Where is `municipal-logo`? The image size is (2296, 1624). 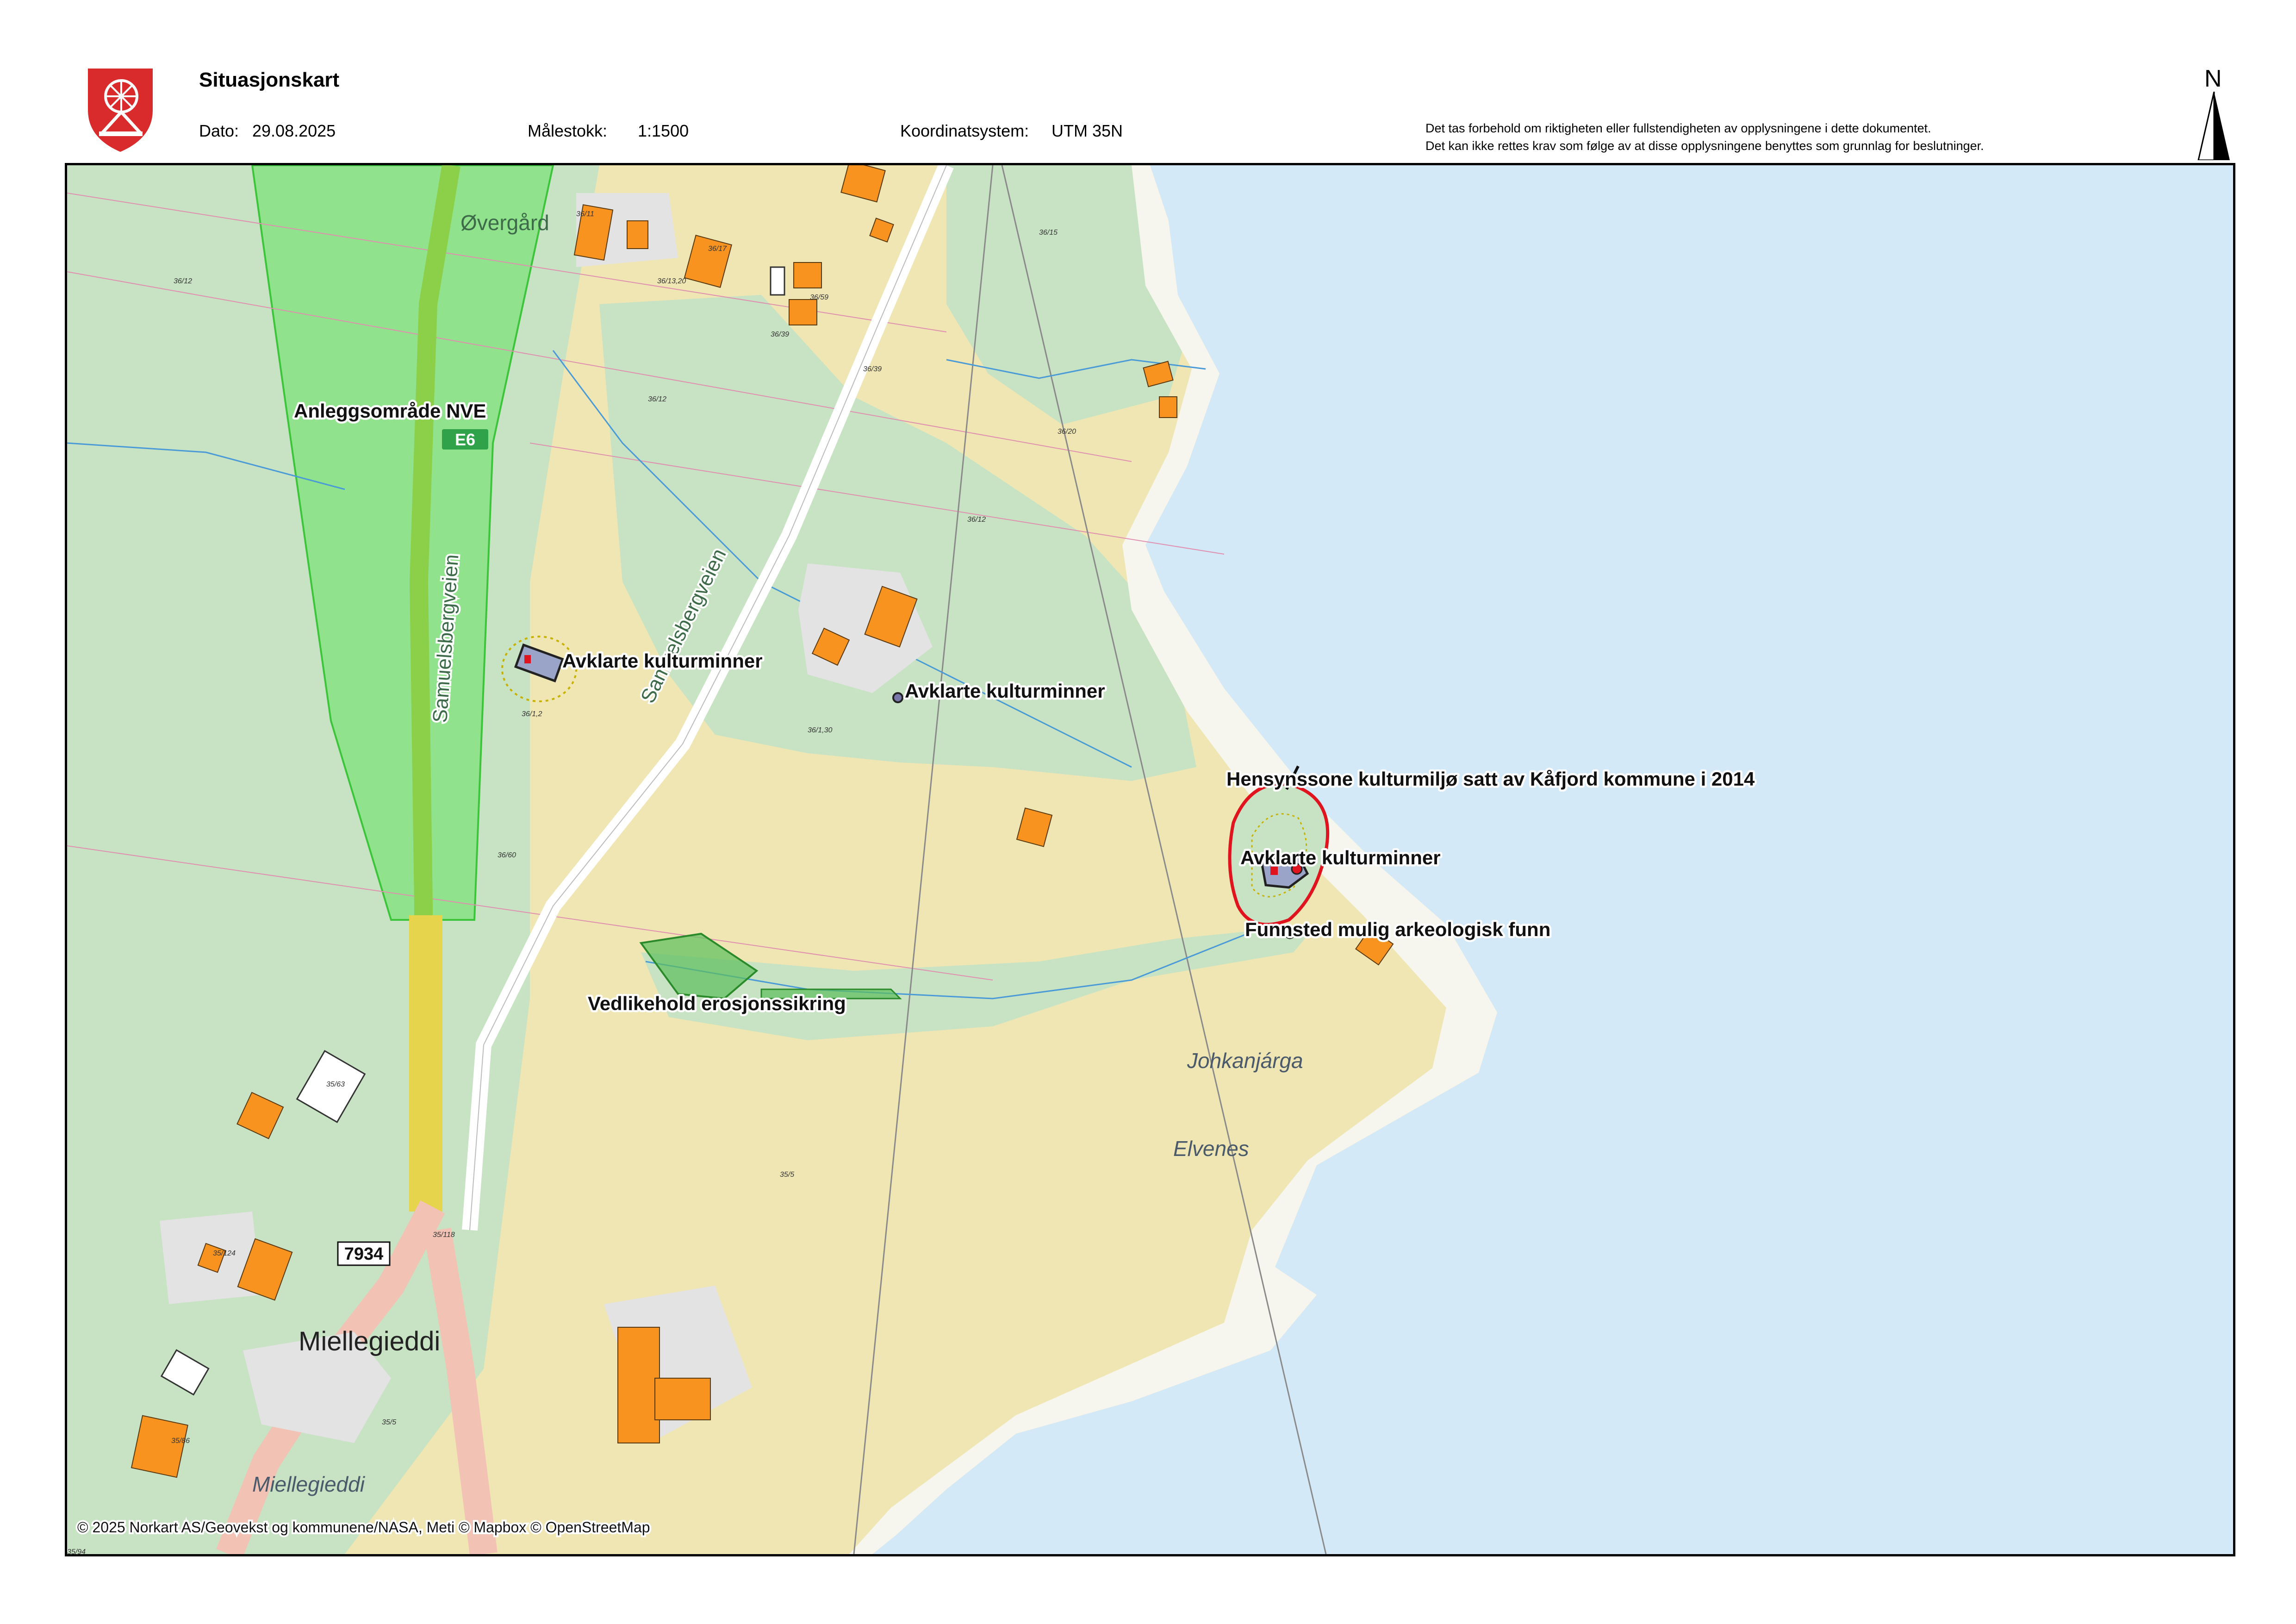
municipal-logo is located at coordinates (120, 109).